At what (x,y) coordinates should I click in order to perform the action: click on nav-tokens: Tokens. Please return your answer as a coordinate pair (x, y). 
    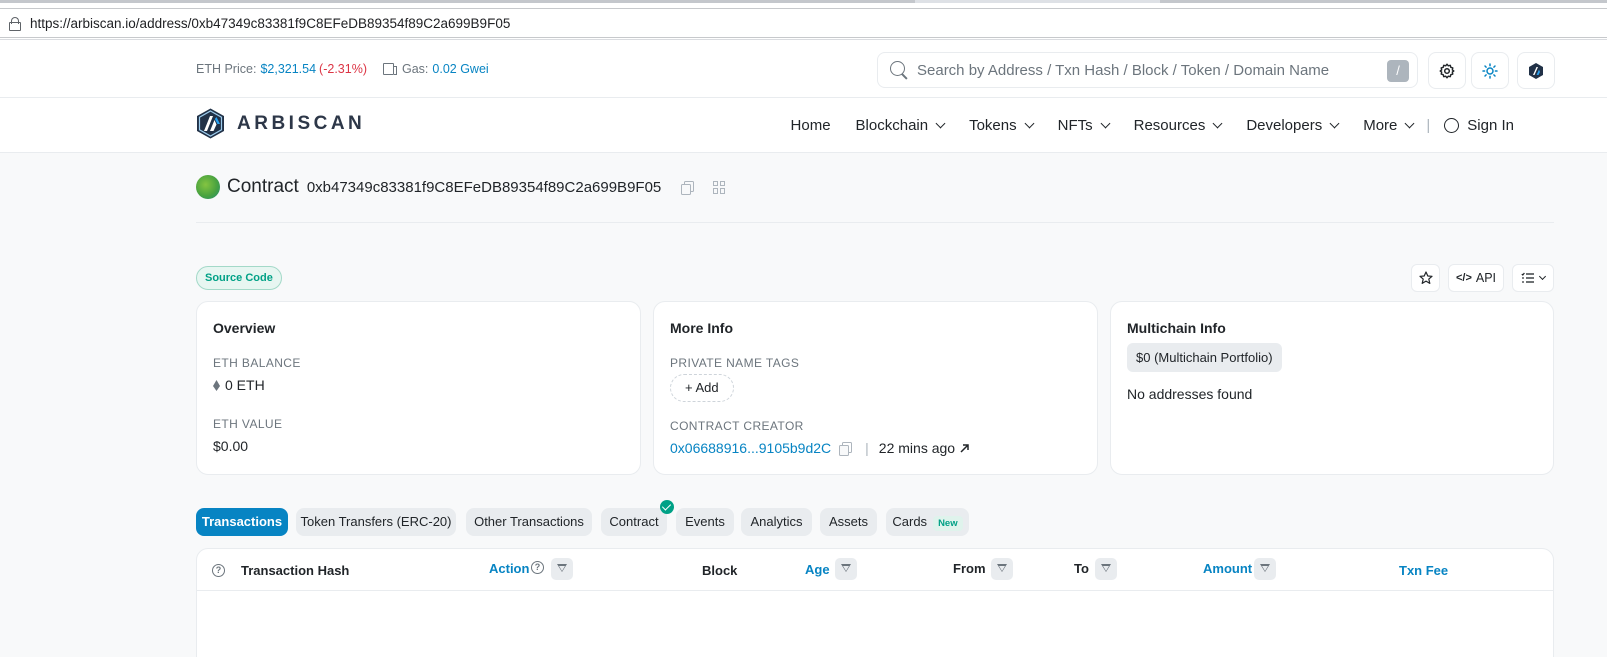
    Looking at the image, I should click on (1002, 125).